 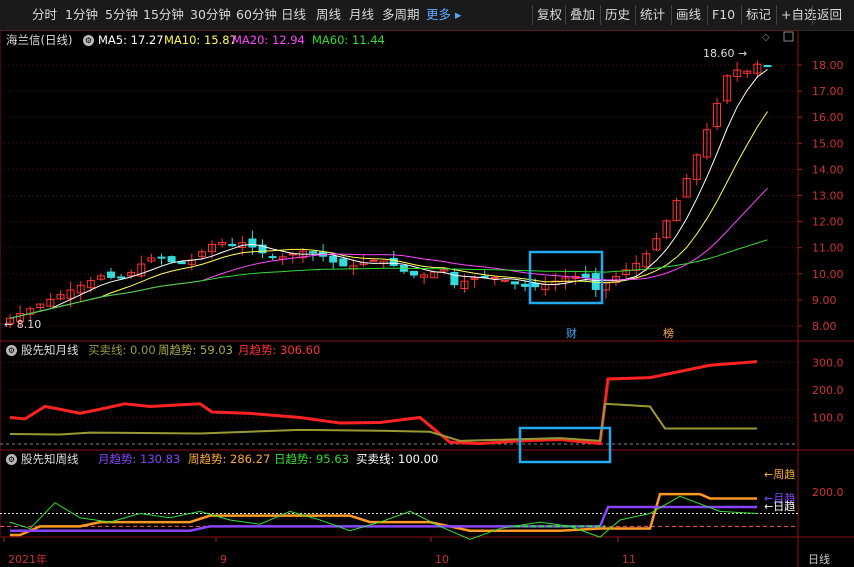 What do you see at coordinates (779, 474) in the screenshot?
I see `panel3-right-label: ←周趋` at bounding box center [779, 474].